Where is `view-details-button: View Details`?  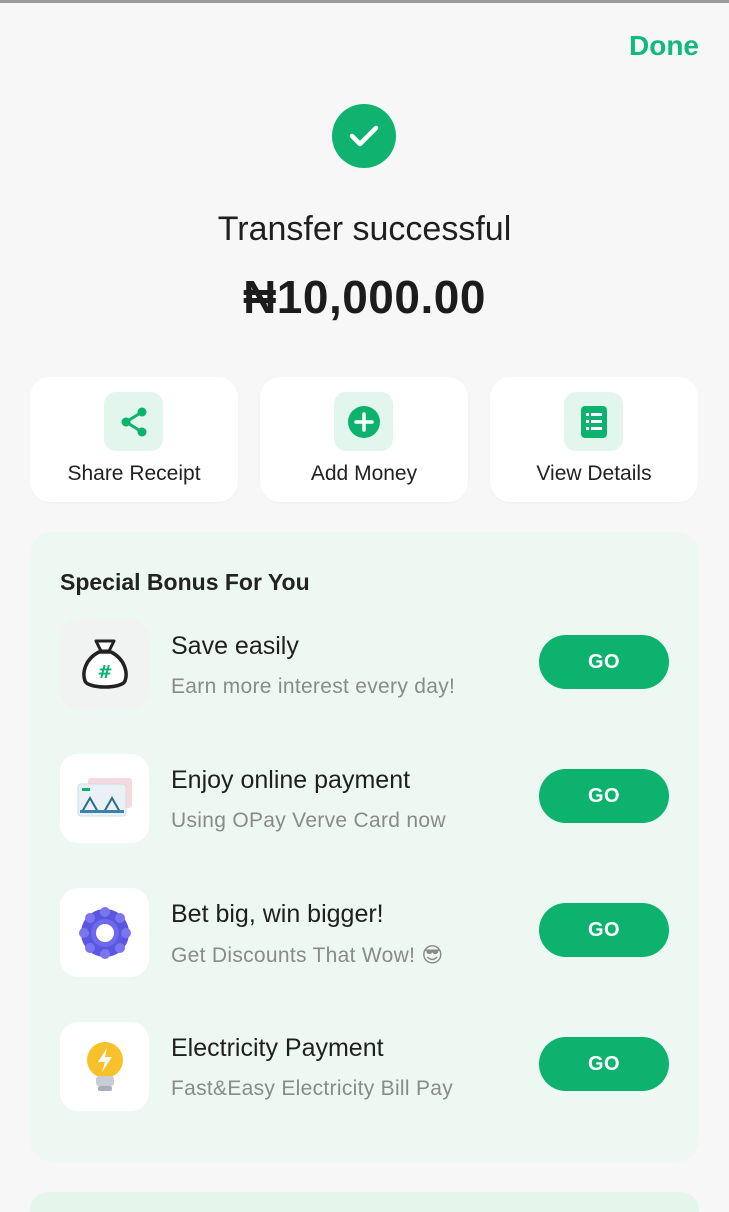 view-details-button: View Details is located at coordinates (594, 439).